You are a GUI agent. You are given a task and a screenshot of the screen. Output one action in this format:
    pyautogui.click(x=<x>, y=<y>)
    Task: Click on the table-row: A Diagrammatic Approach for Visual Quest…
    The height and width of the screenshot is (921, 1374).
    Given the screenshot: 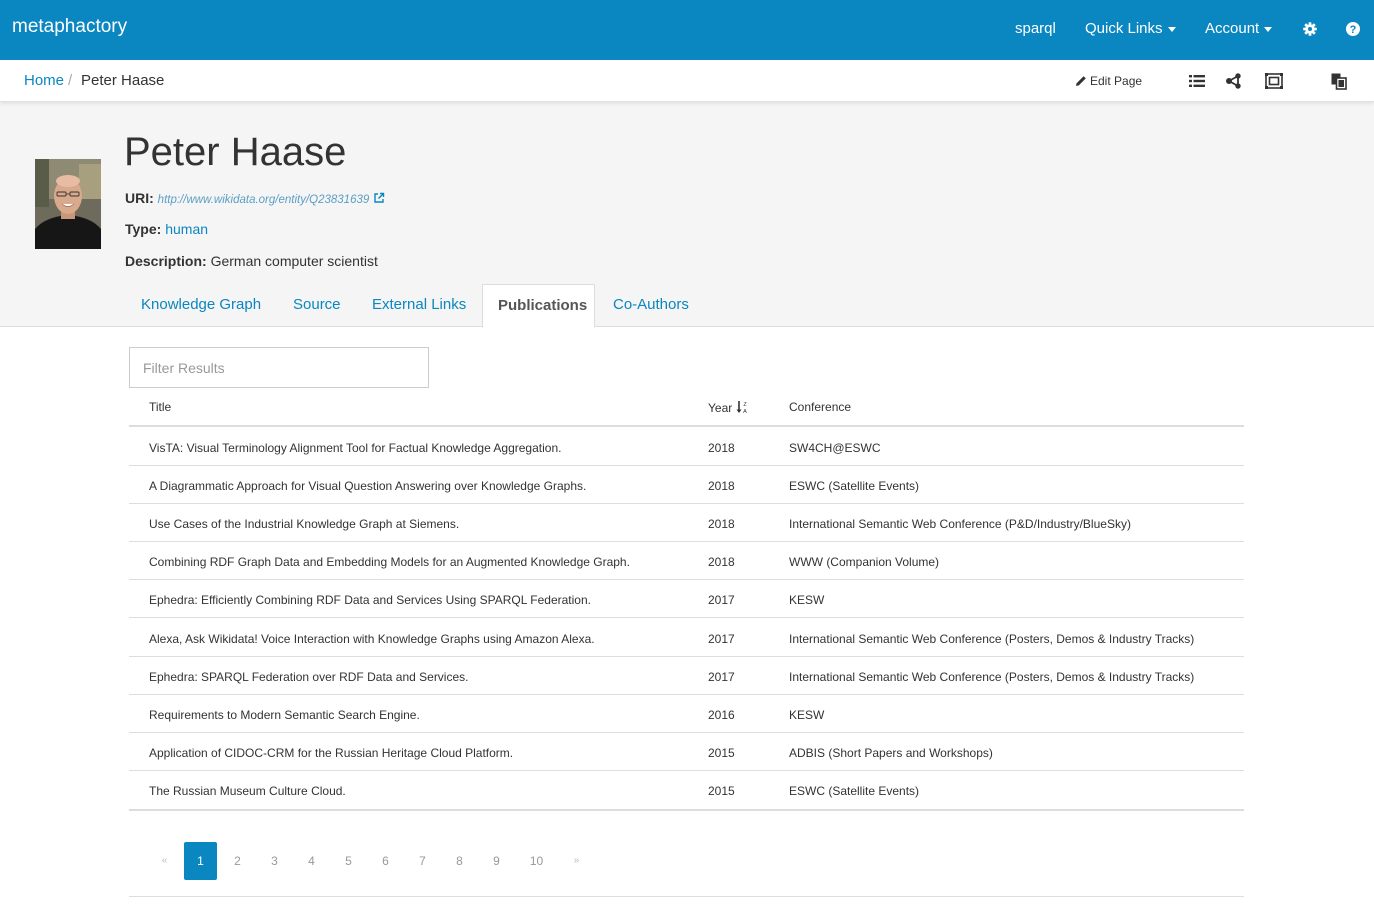 What is the action you would take?
    pyautogui.click(x=686, y=485)
    